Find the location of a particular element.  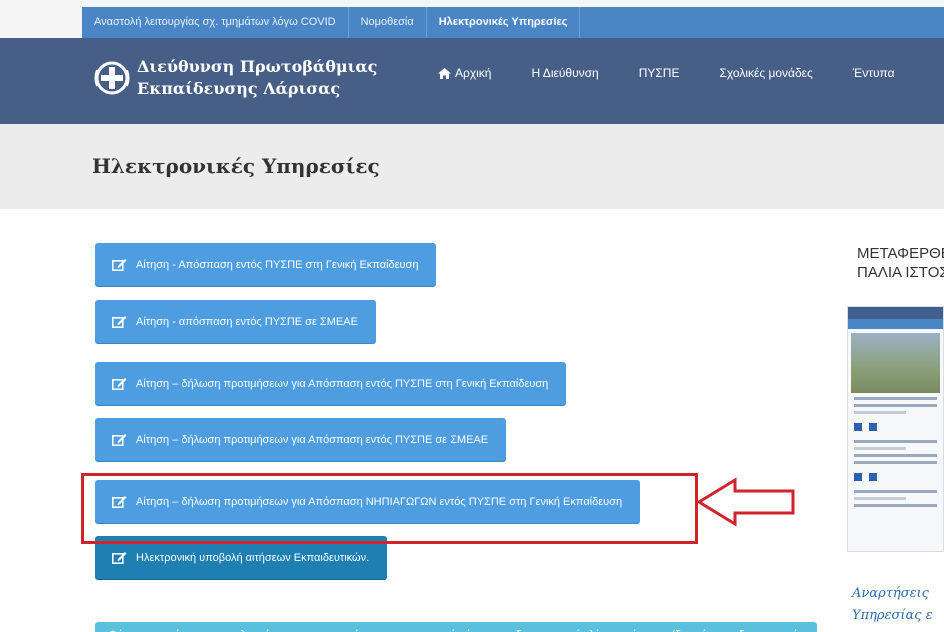

highlight-box is located at coordinates (389, 508).